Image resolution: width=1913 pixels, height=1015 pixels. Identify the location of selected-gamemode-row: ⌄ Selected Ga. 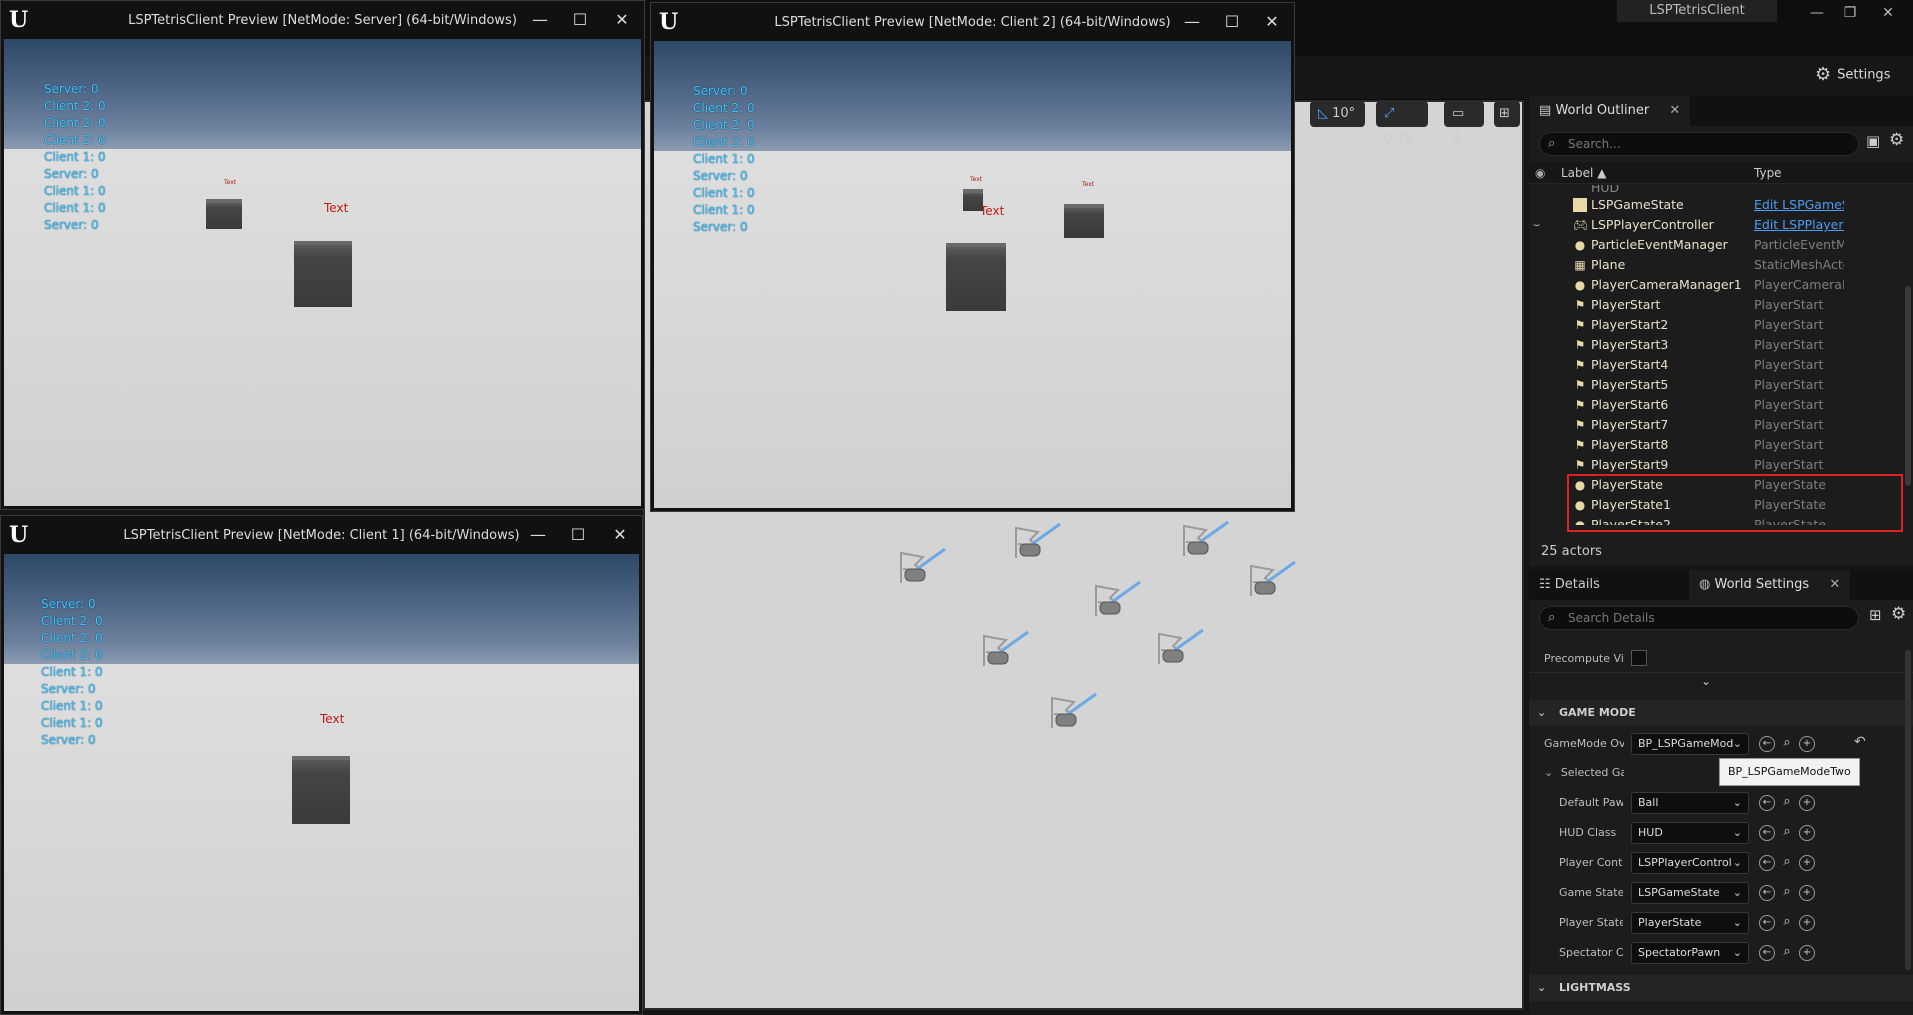
(1584, 772).